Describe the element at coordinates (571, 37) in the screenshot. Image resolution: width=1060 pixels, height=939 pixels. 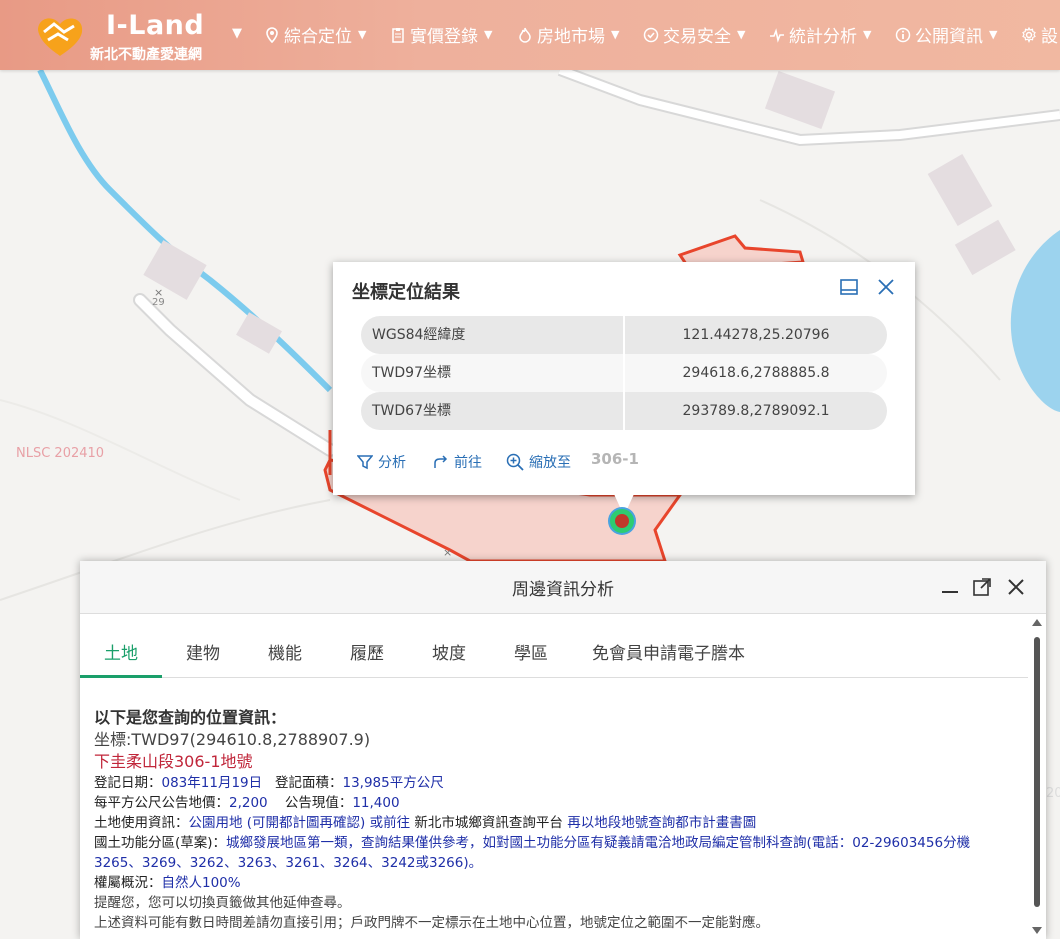
I see `nav-item-label: 房地市場` at that location.